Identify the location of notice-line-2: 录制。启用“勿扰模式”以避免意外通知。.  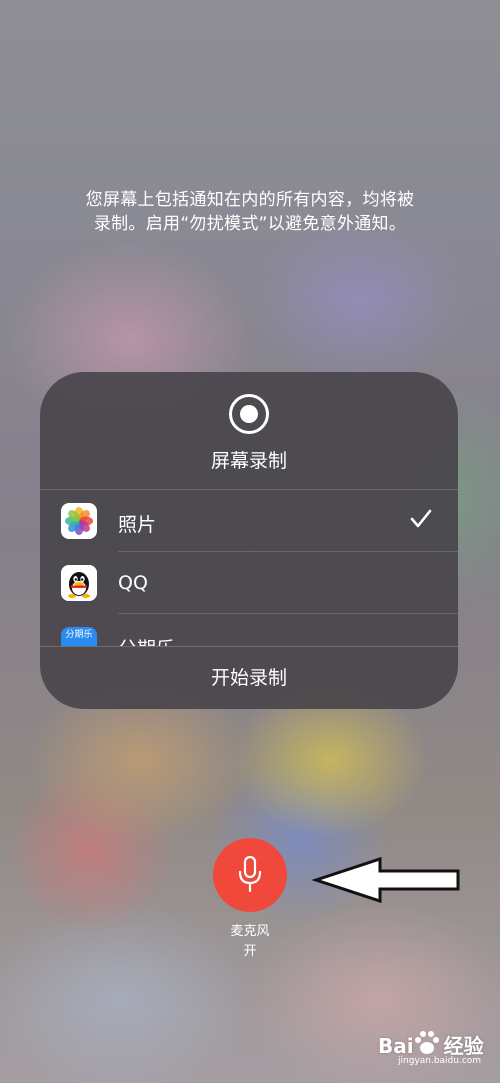
(250, 224).